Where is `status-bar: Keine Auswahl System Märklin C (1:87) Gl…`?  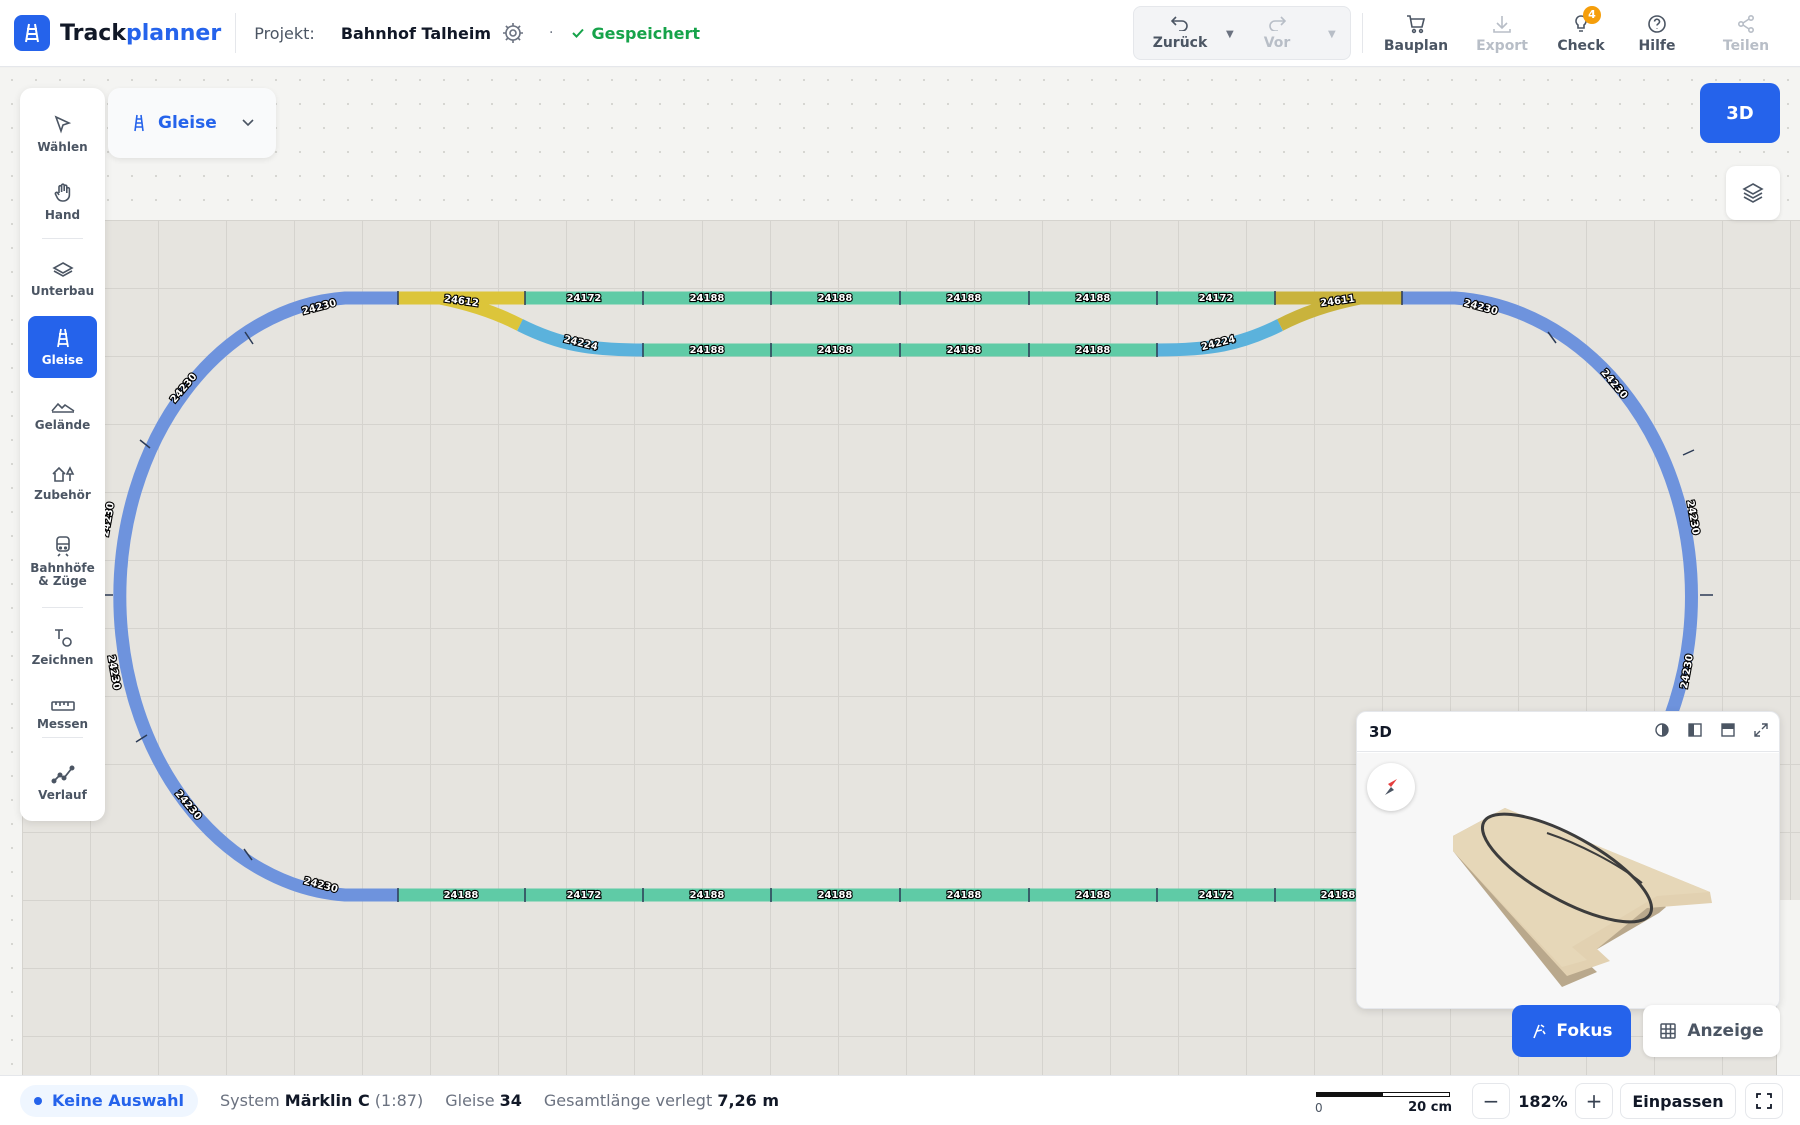 status-bar: Keine Auswahl System Märklin C (1:87) Gl… is located at coordinates (900, 1100).